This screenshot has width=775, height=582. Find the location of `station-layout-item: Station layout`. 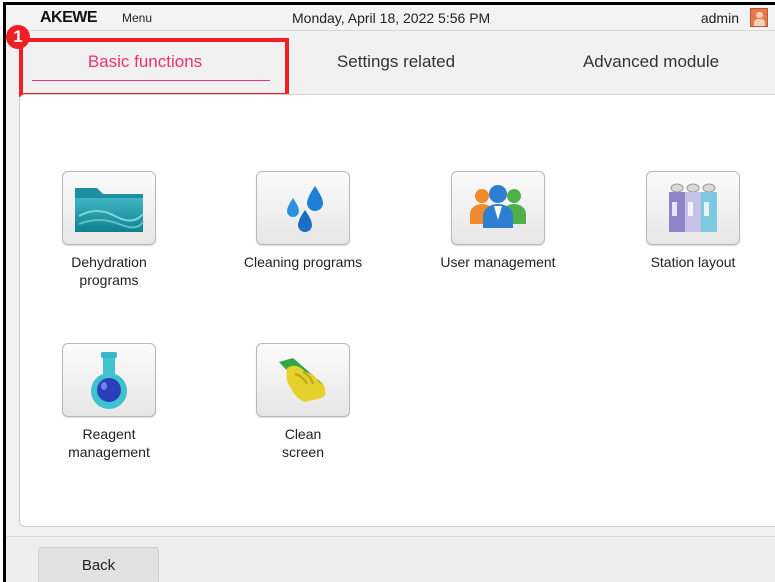

station-layout-item: Station layout is located at coordinates (689, 221).